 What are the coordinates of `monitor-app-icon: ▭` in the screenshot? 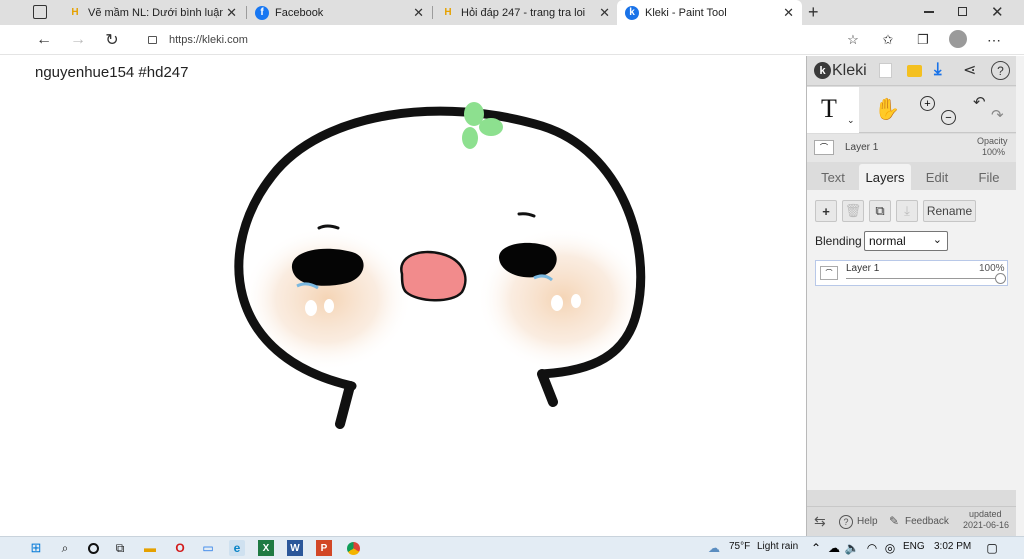 It's located at (208, 548).